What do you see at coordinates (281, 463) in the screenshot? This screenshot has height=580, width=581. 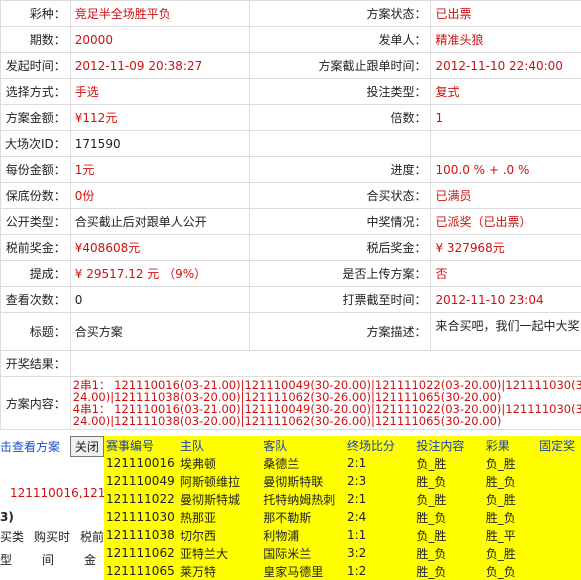 I see `match-cell: 桑德兰` at bounding box center [281, 463].